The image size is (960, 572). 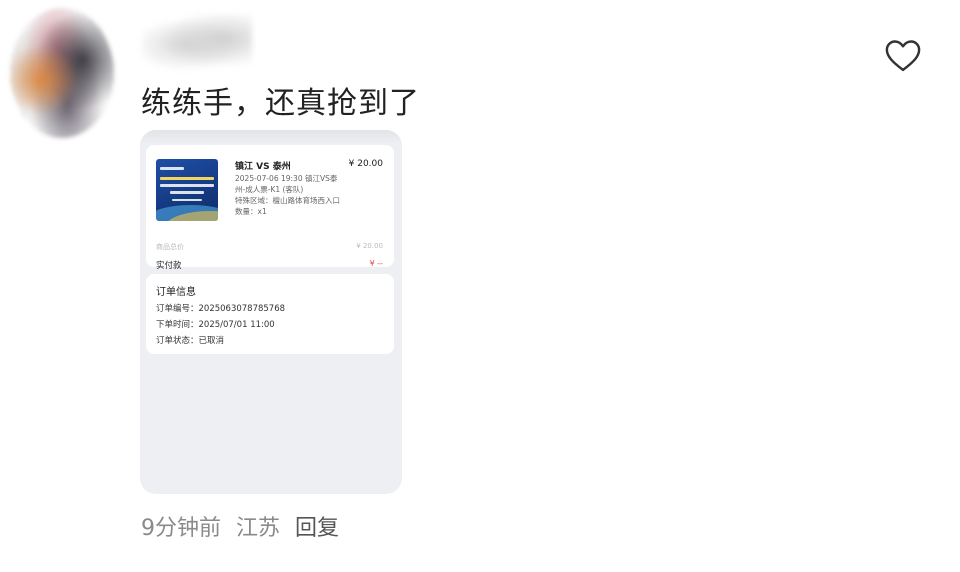 I want to click on subtotal-label: 商品总价, so click(x=170, y=247).